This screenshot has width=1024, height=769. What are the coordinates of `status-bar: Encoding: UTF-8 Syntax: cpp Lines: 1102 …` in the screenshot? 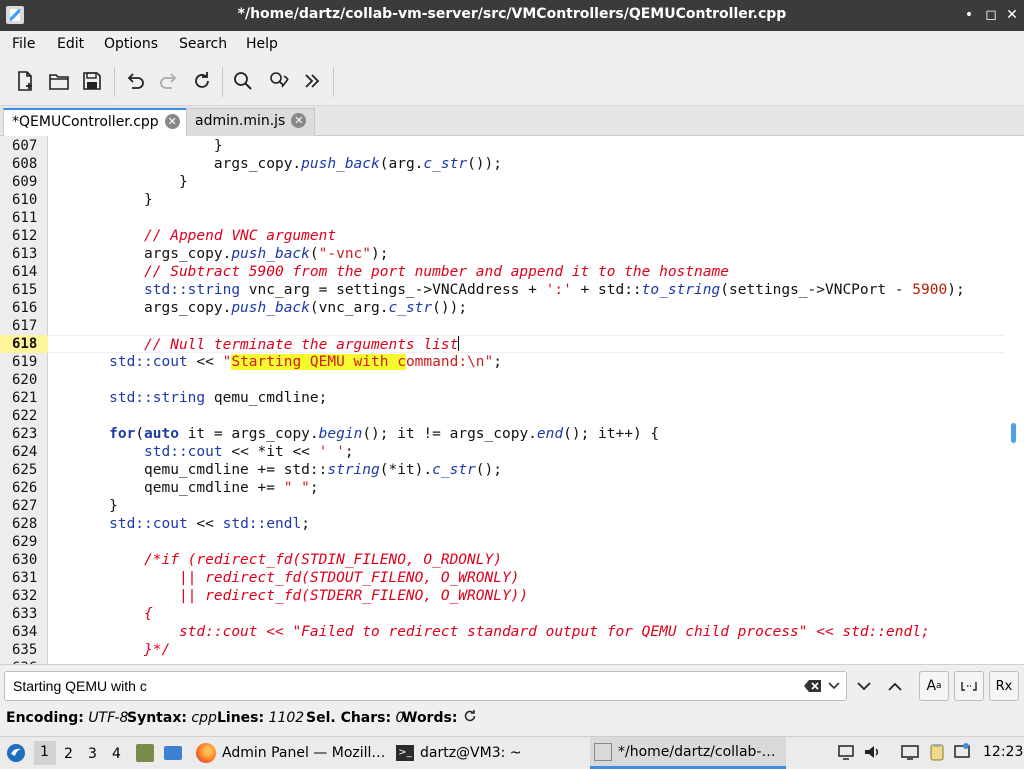 It's located at (512, 719).